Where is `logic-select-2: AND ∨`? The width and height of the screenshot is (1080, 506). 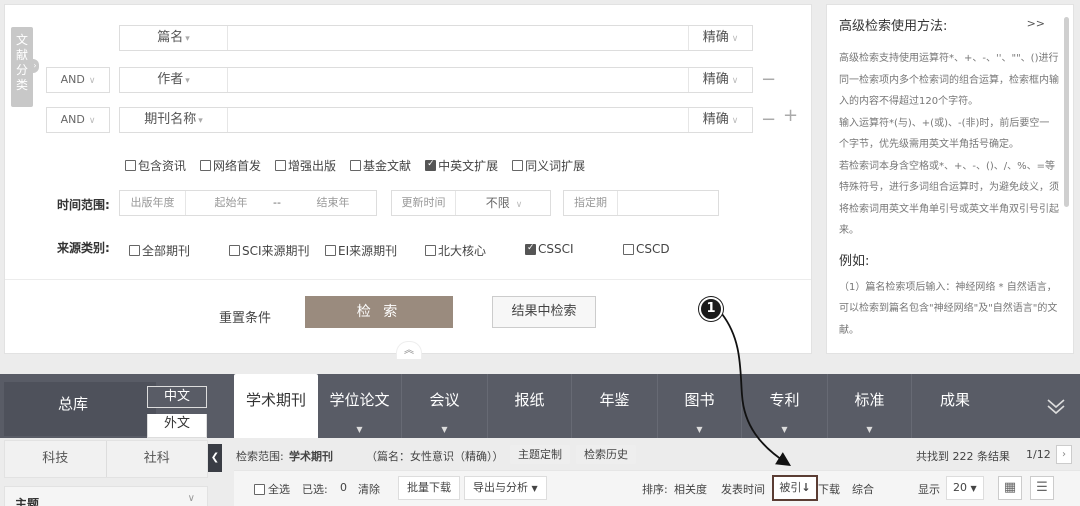
logic-select-2: AND ∨ is located at coordinates (78, 80).